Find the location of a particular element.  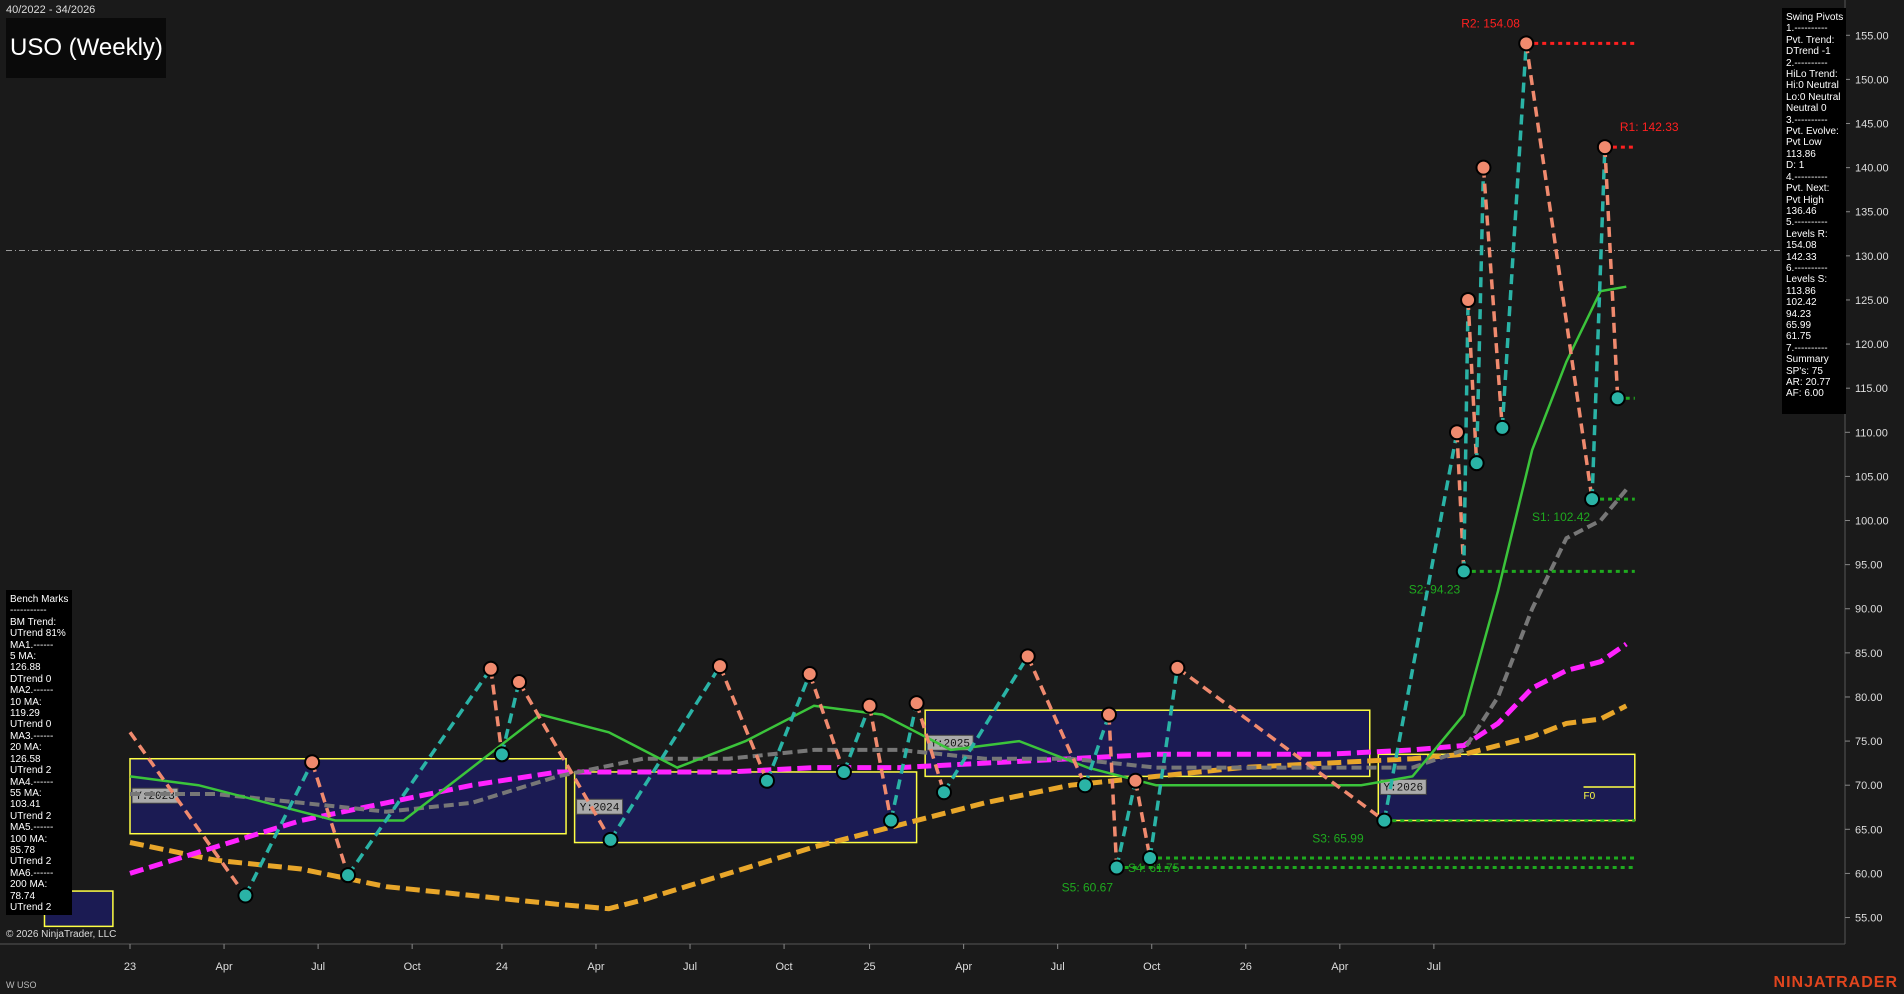

y-tick-label: 95.00 is located at coordinates (1869, 566).